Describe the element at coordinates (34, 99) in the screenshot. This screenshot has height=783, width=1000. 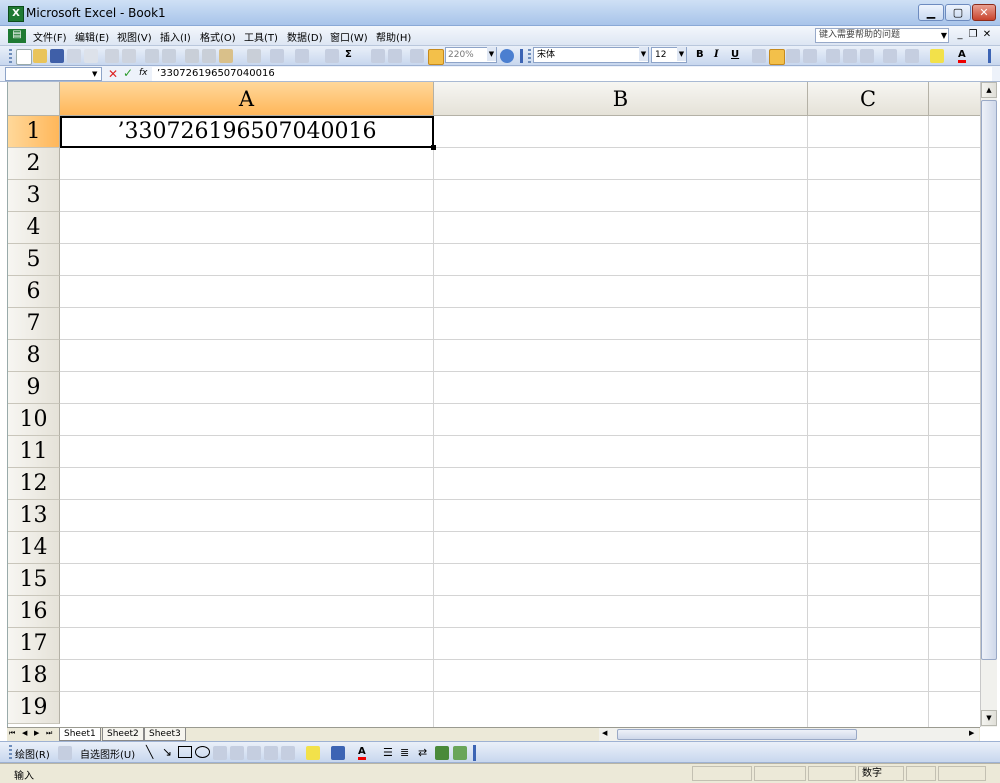
I see `select-all-corner` at that location.